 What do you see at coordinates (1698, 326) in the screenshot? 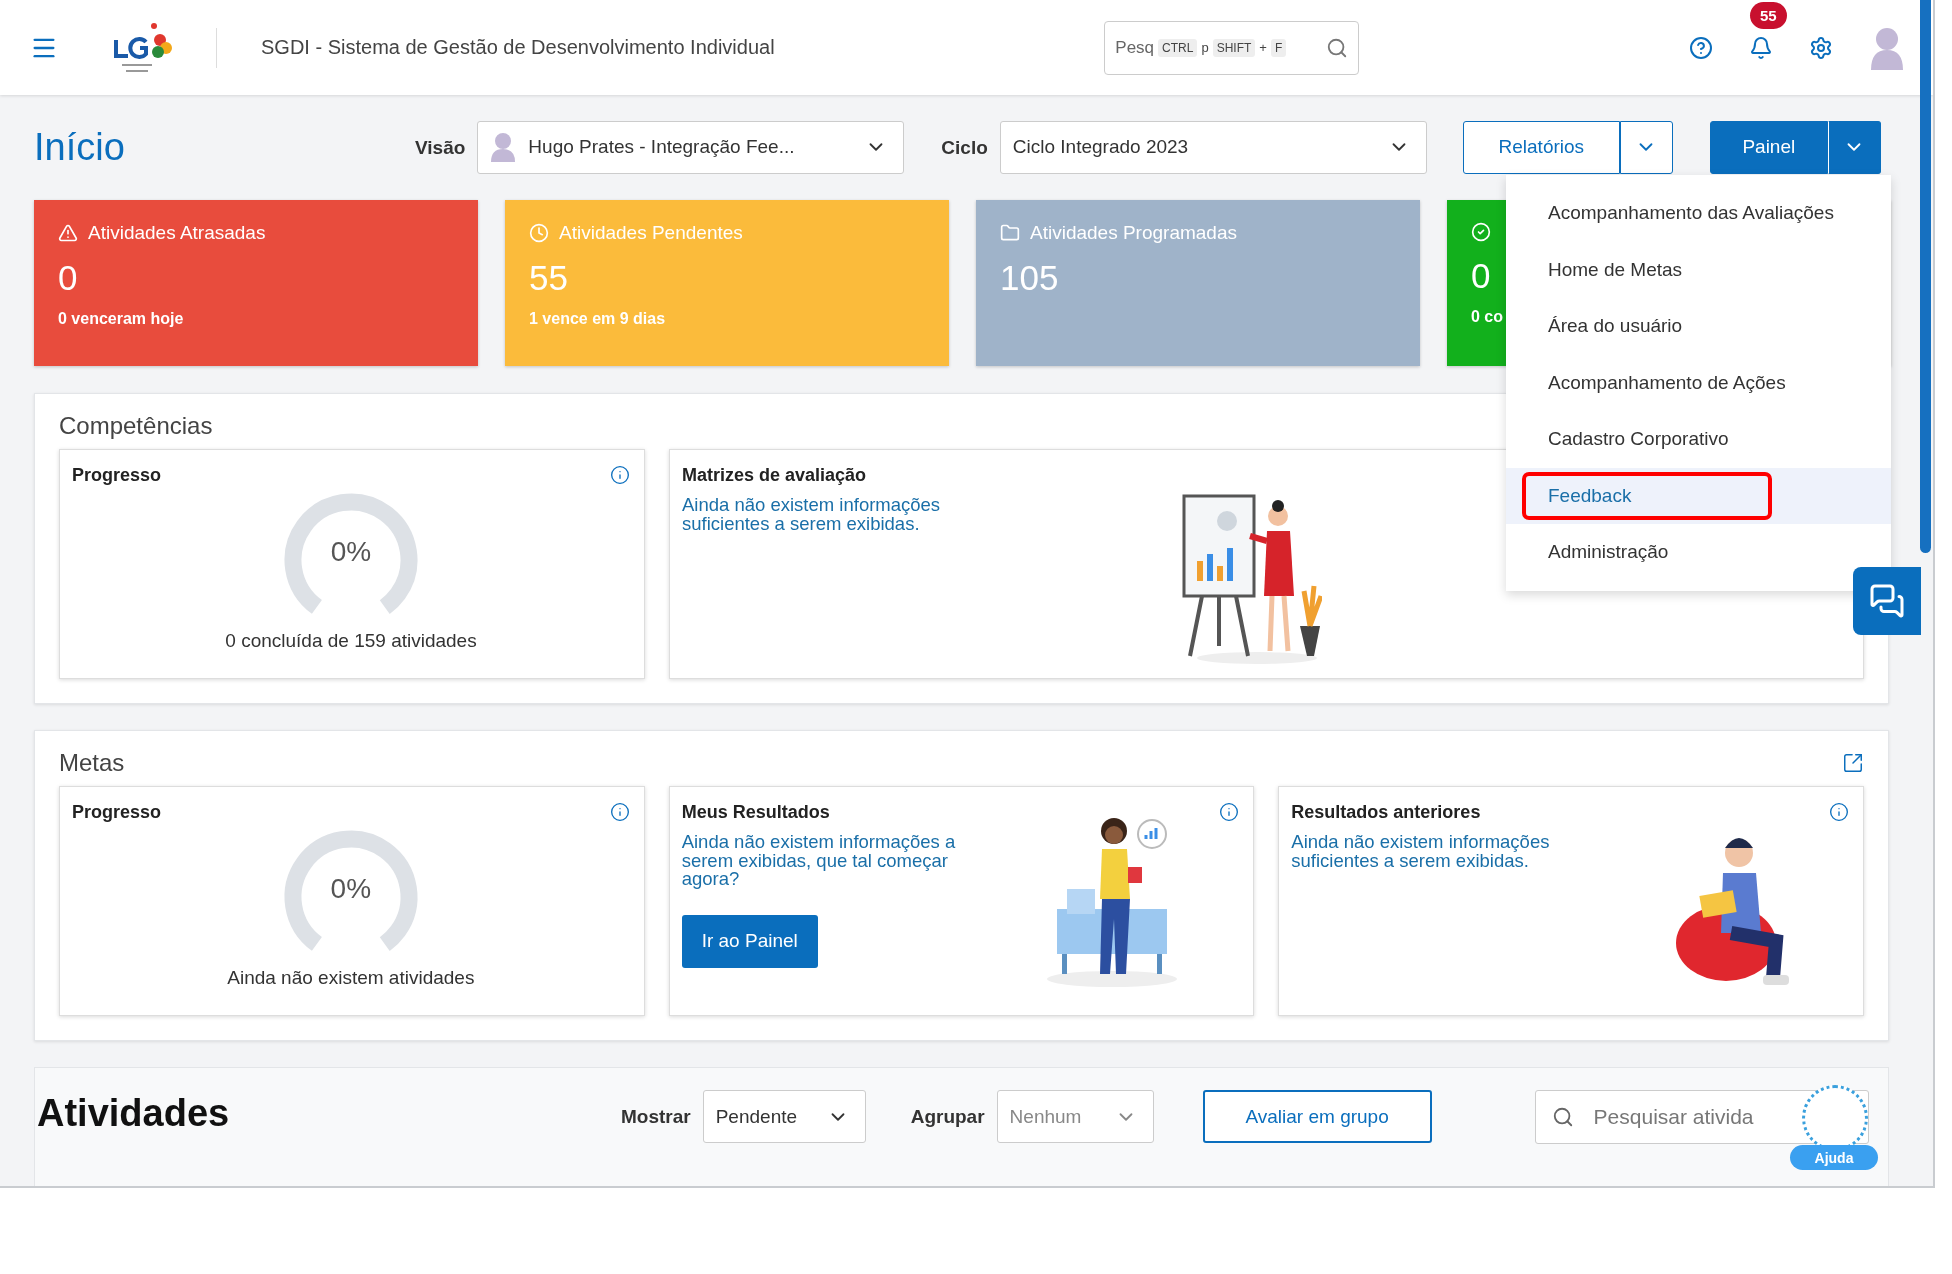
I see `menu-item: Área do usuário` at bounding box center [1698, 326].